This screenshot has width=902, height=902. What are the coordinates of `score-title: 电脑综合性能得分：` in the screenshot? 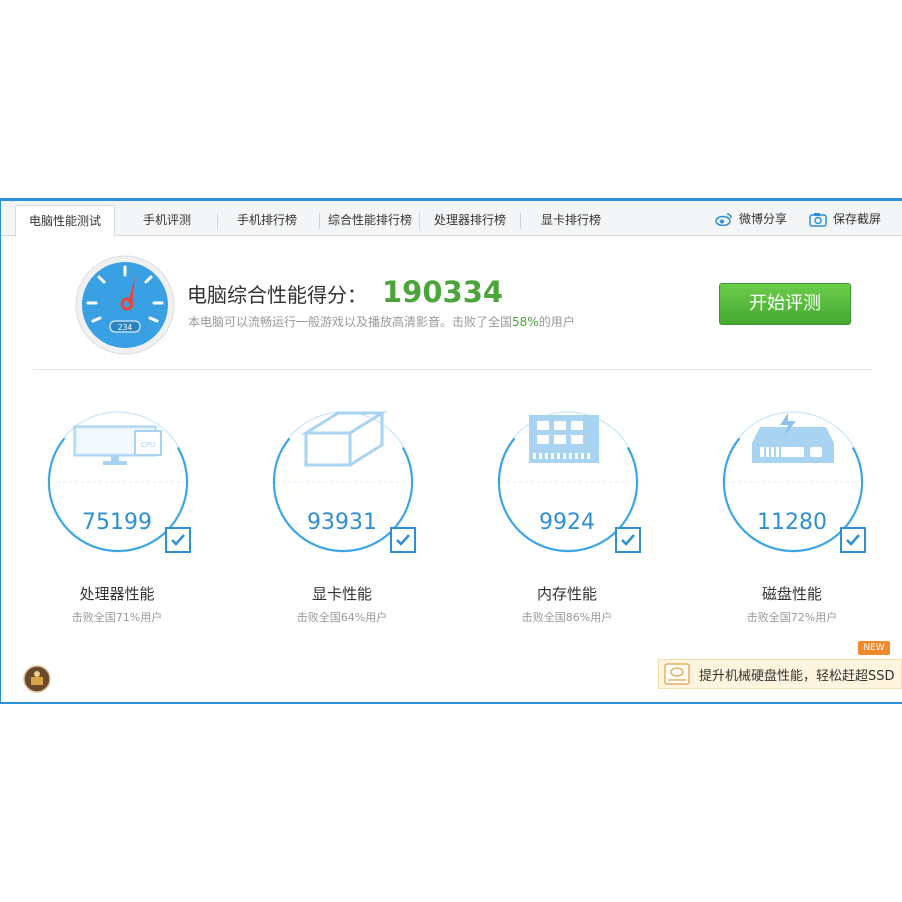 It's located at (277, 295).